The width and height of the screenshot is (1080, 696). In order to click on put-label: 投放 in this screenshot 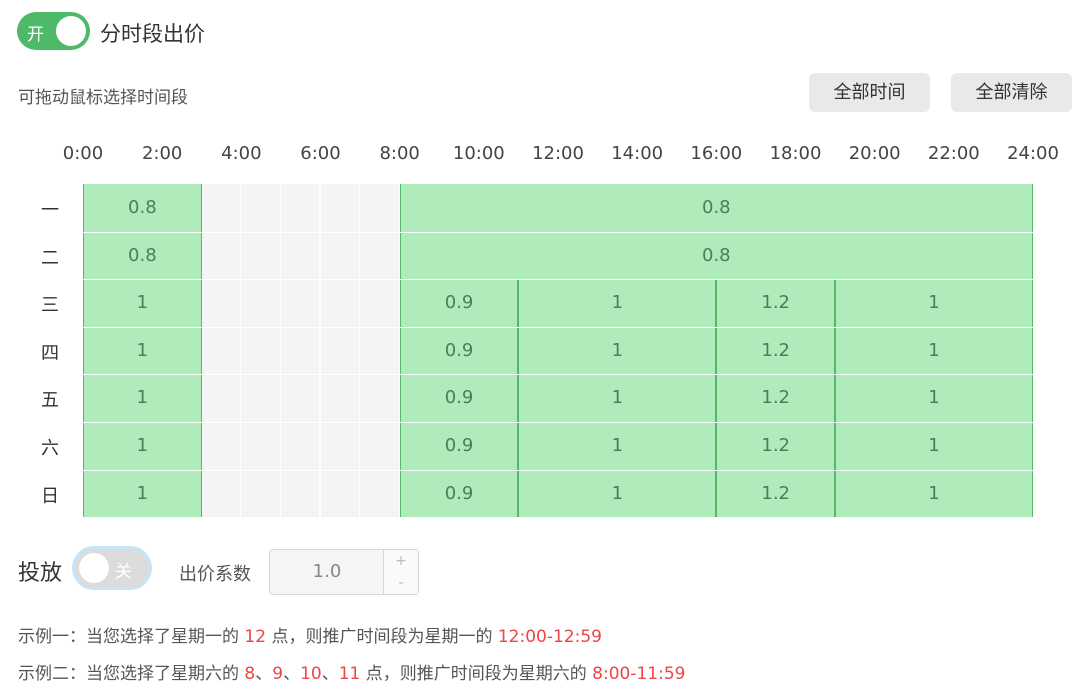, I will do `click(40, 573)`.